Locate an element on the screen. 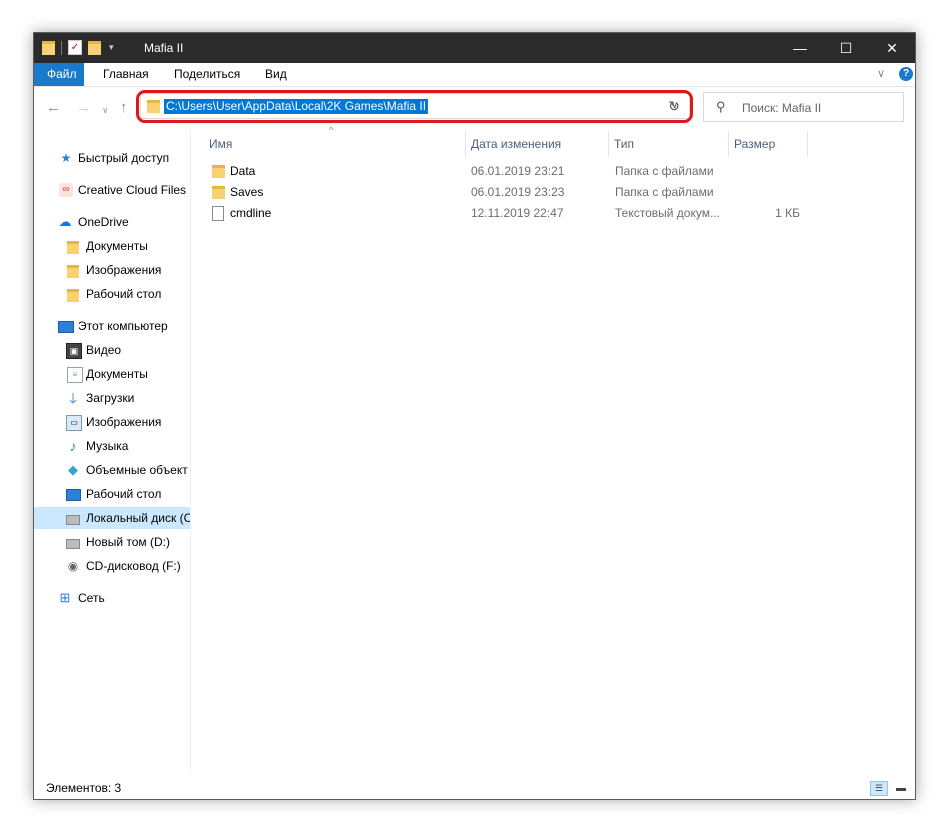 The height and width of the screenshot is (834, 949). sidebar-item-desktop: Рабочий стол is located at coordinates (112, 494).